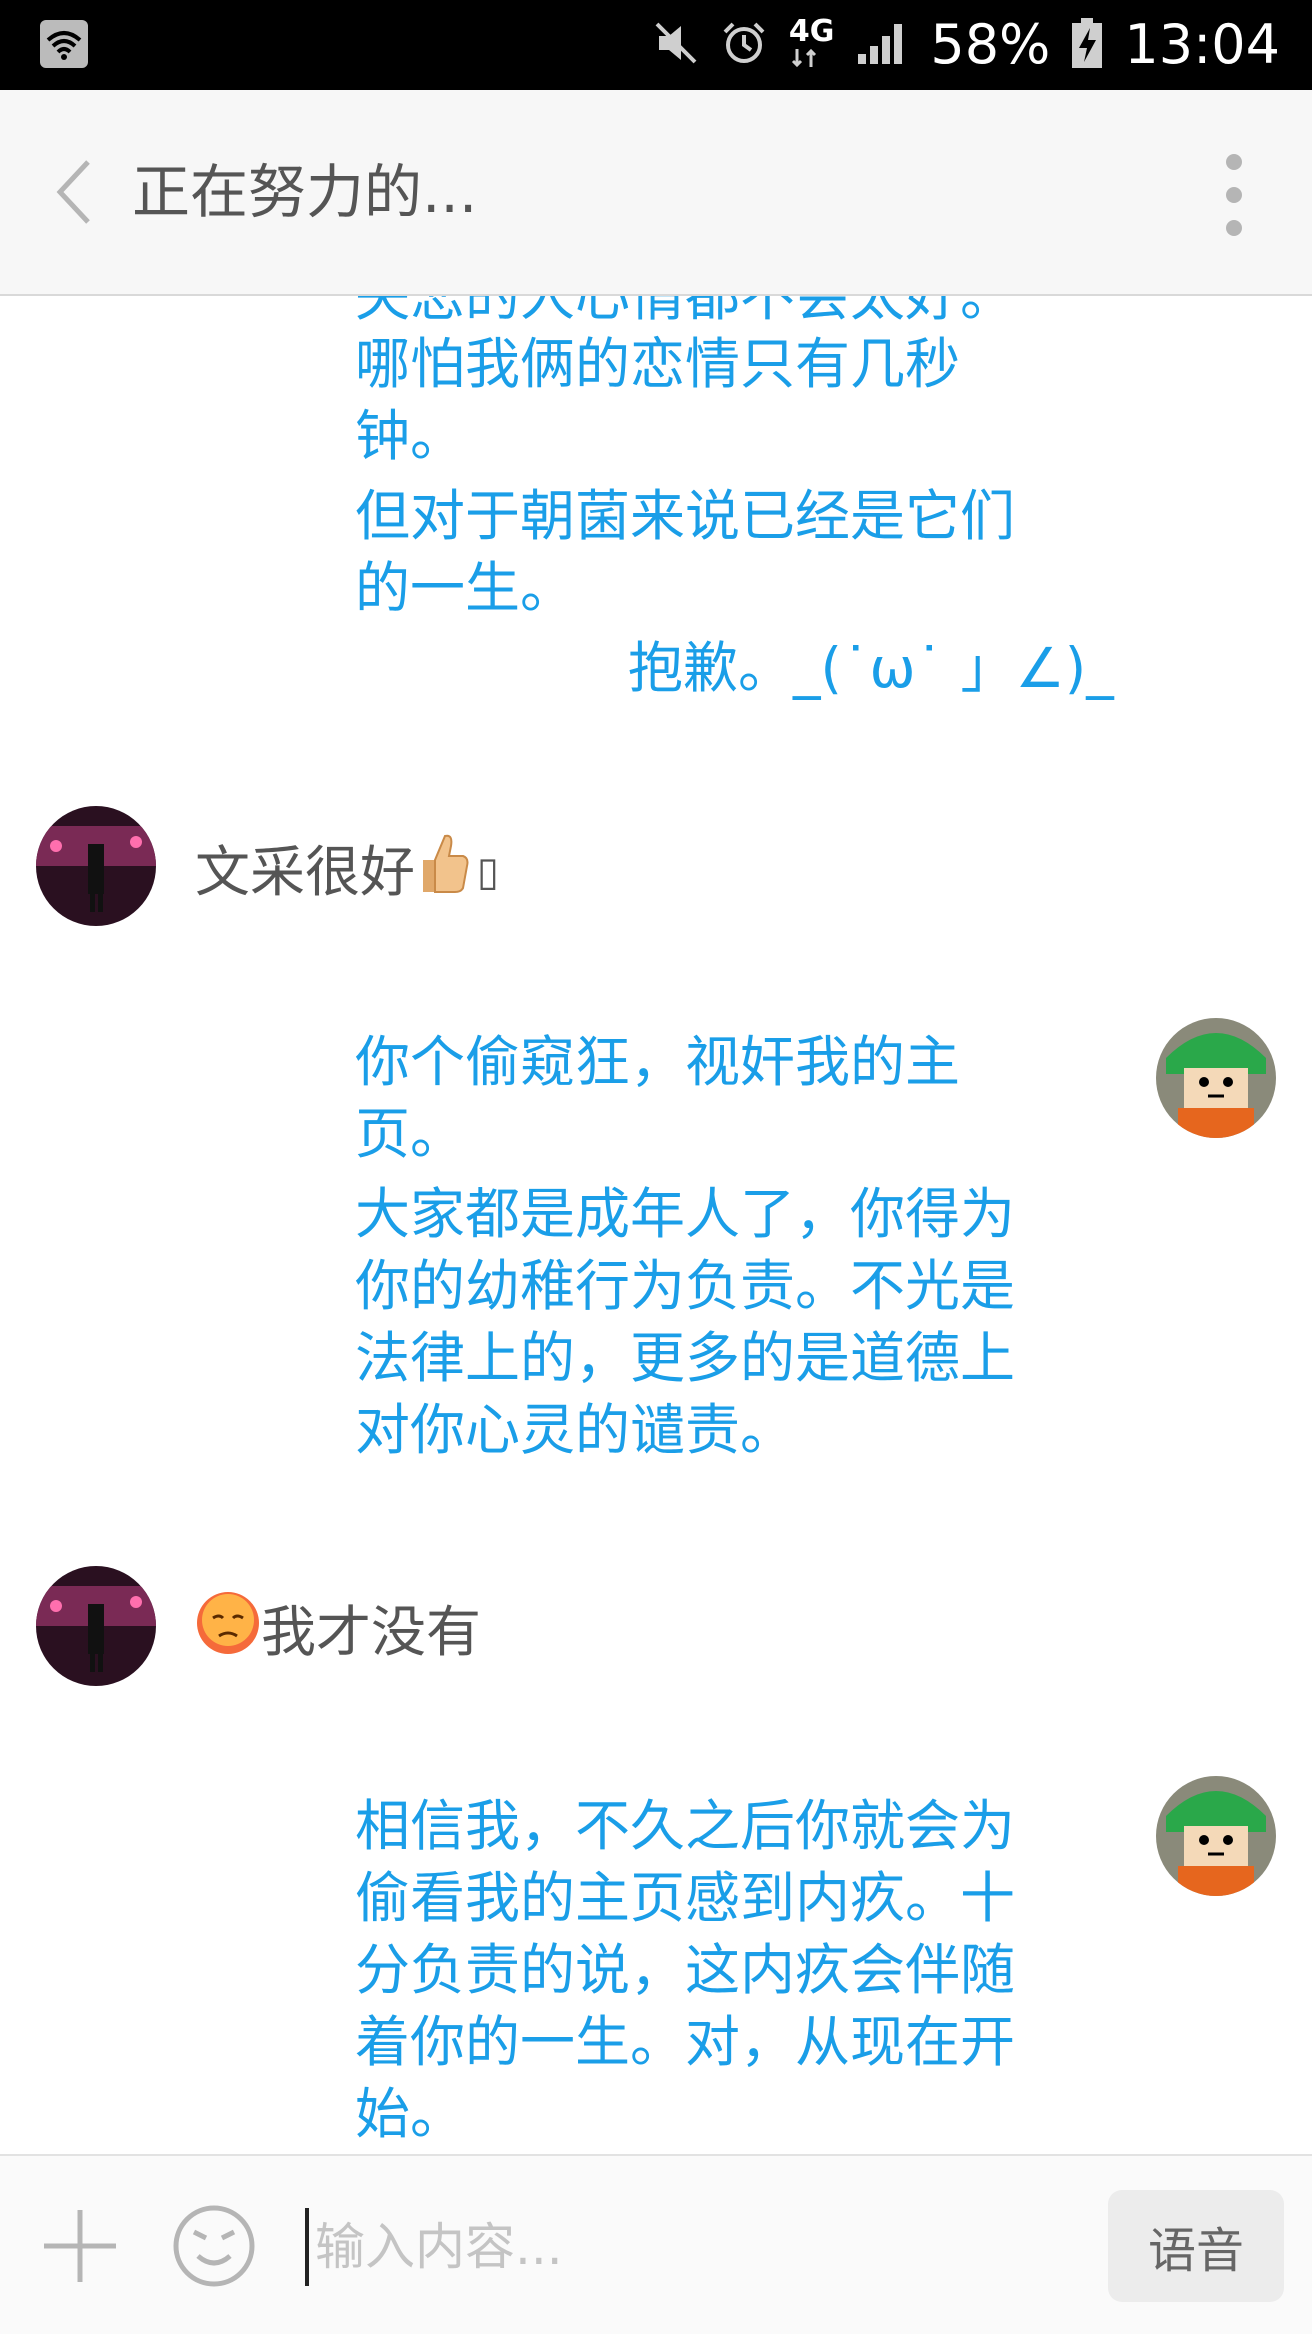 The width and height of the screenshot is (1312, 2334). I want to click on voice-button: 语音, so click(1196, 2246).